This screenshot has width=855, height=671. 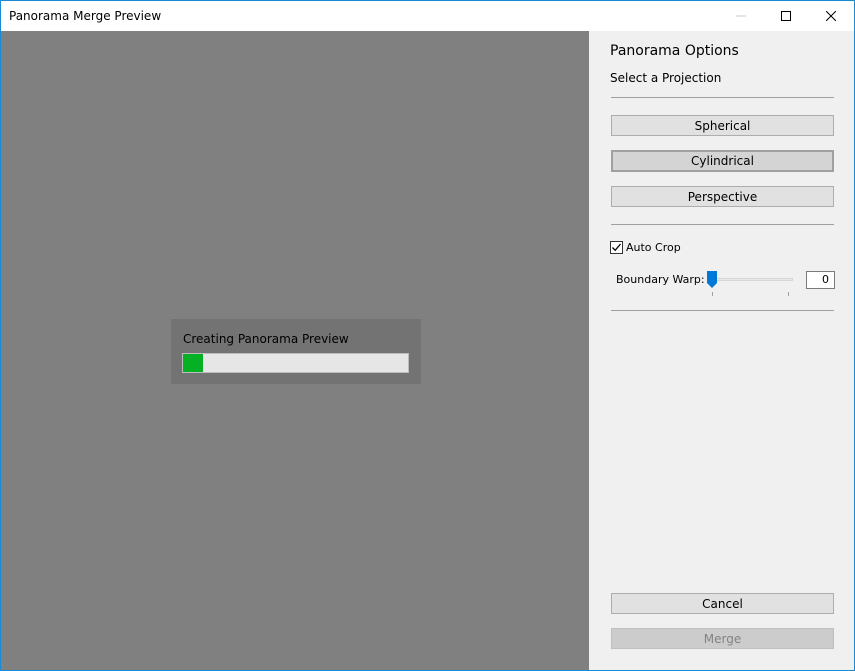 I want to click on auto-crop-label: Auto Crop, so click(x=653, y=247).